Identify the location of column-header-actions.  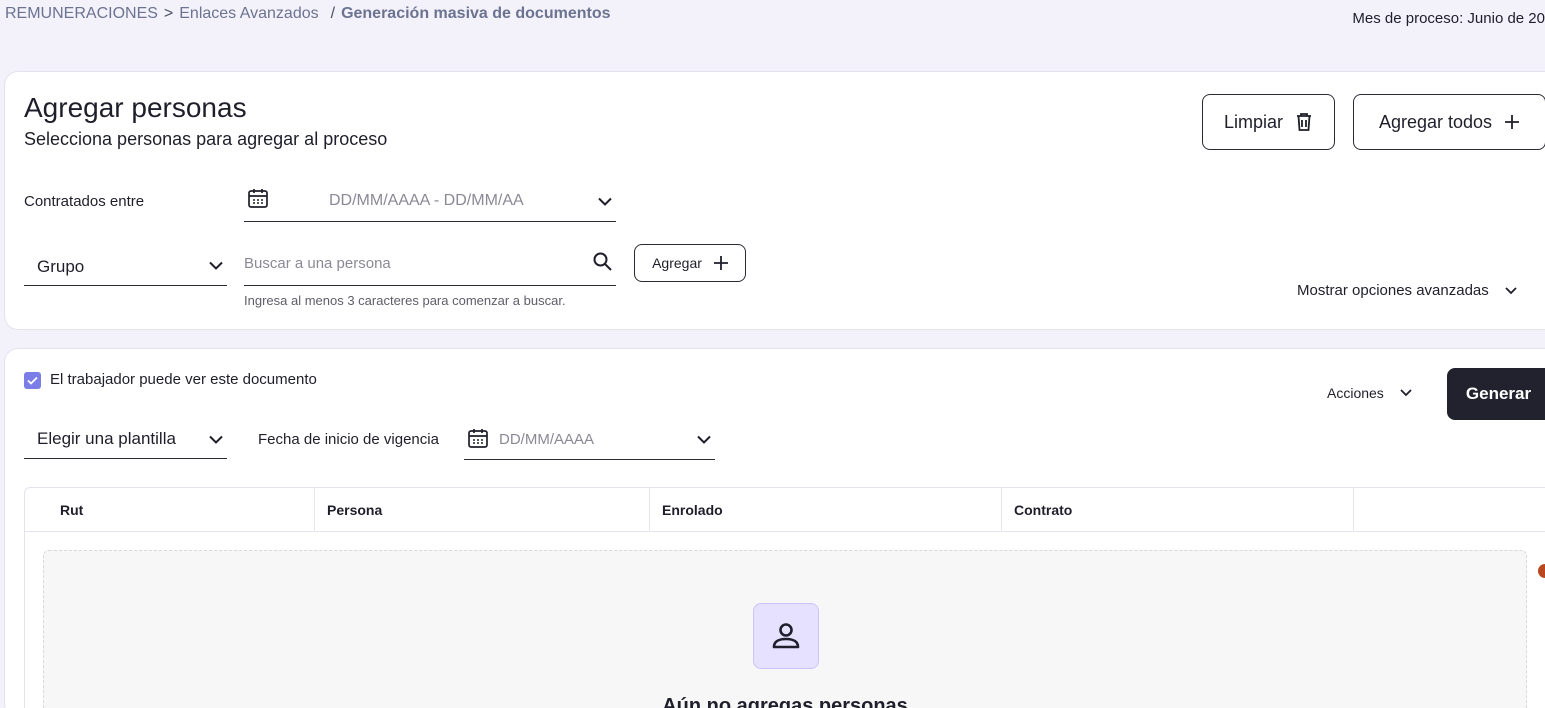
(1449, 510).